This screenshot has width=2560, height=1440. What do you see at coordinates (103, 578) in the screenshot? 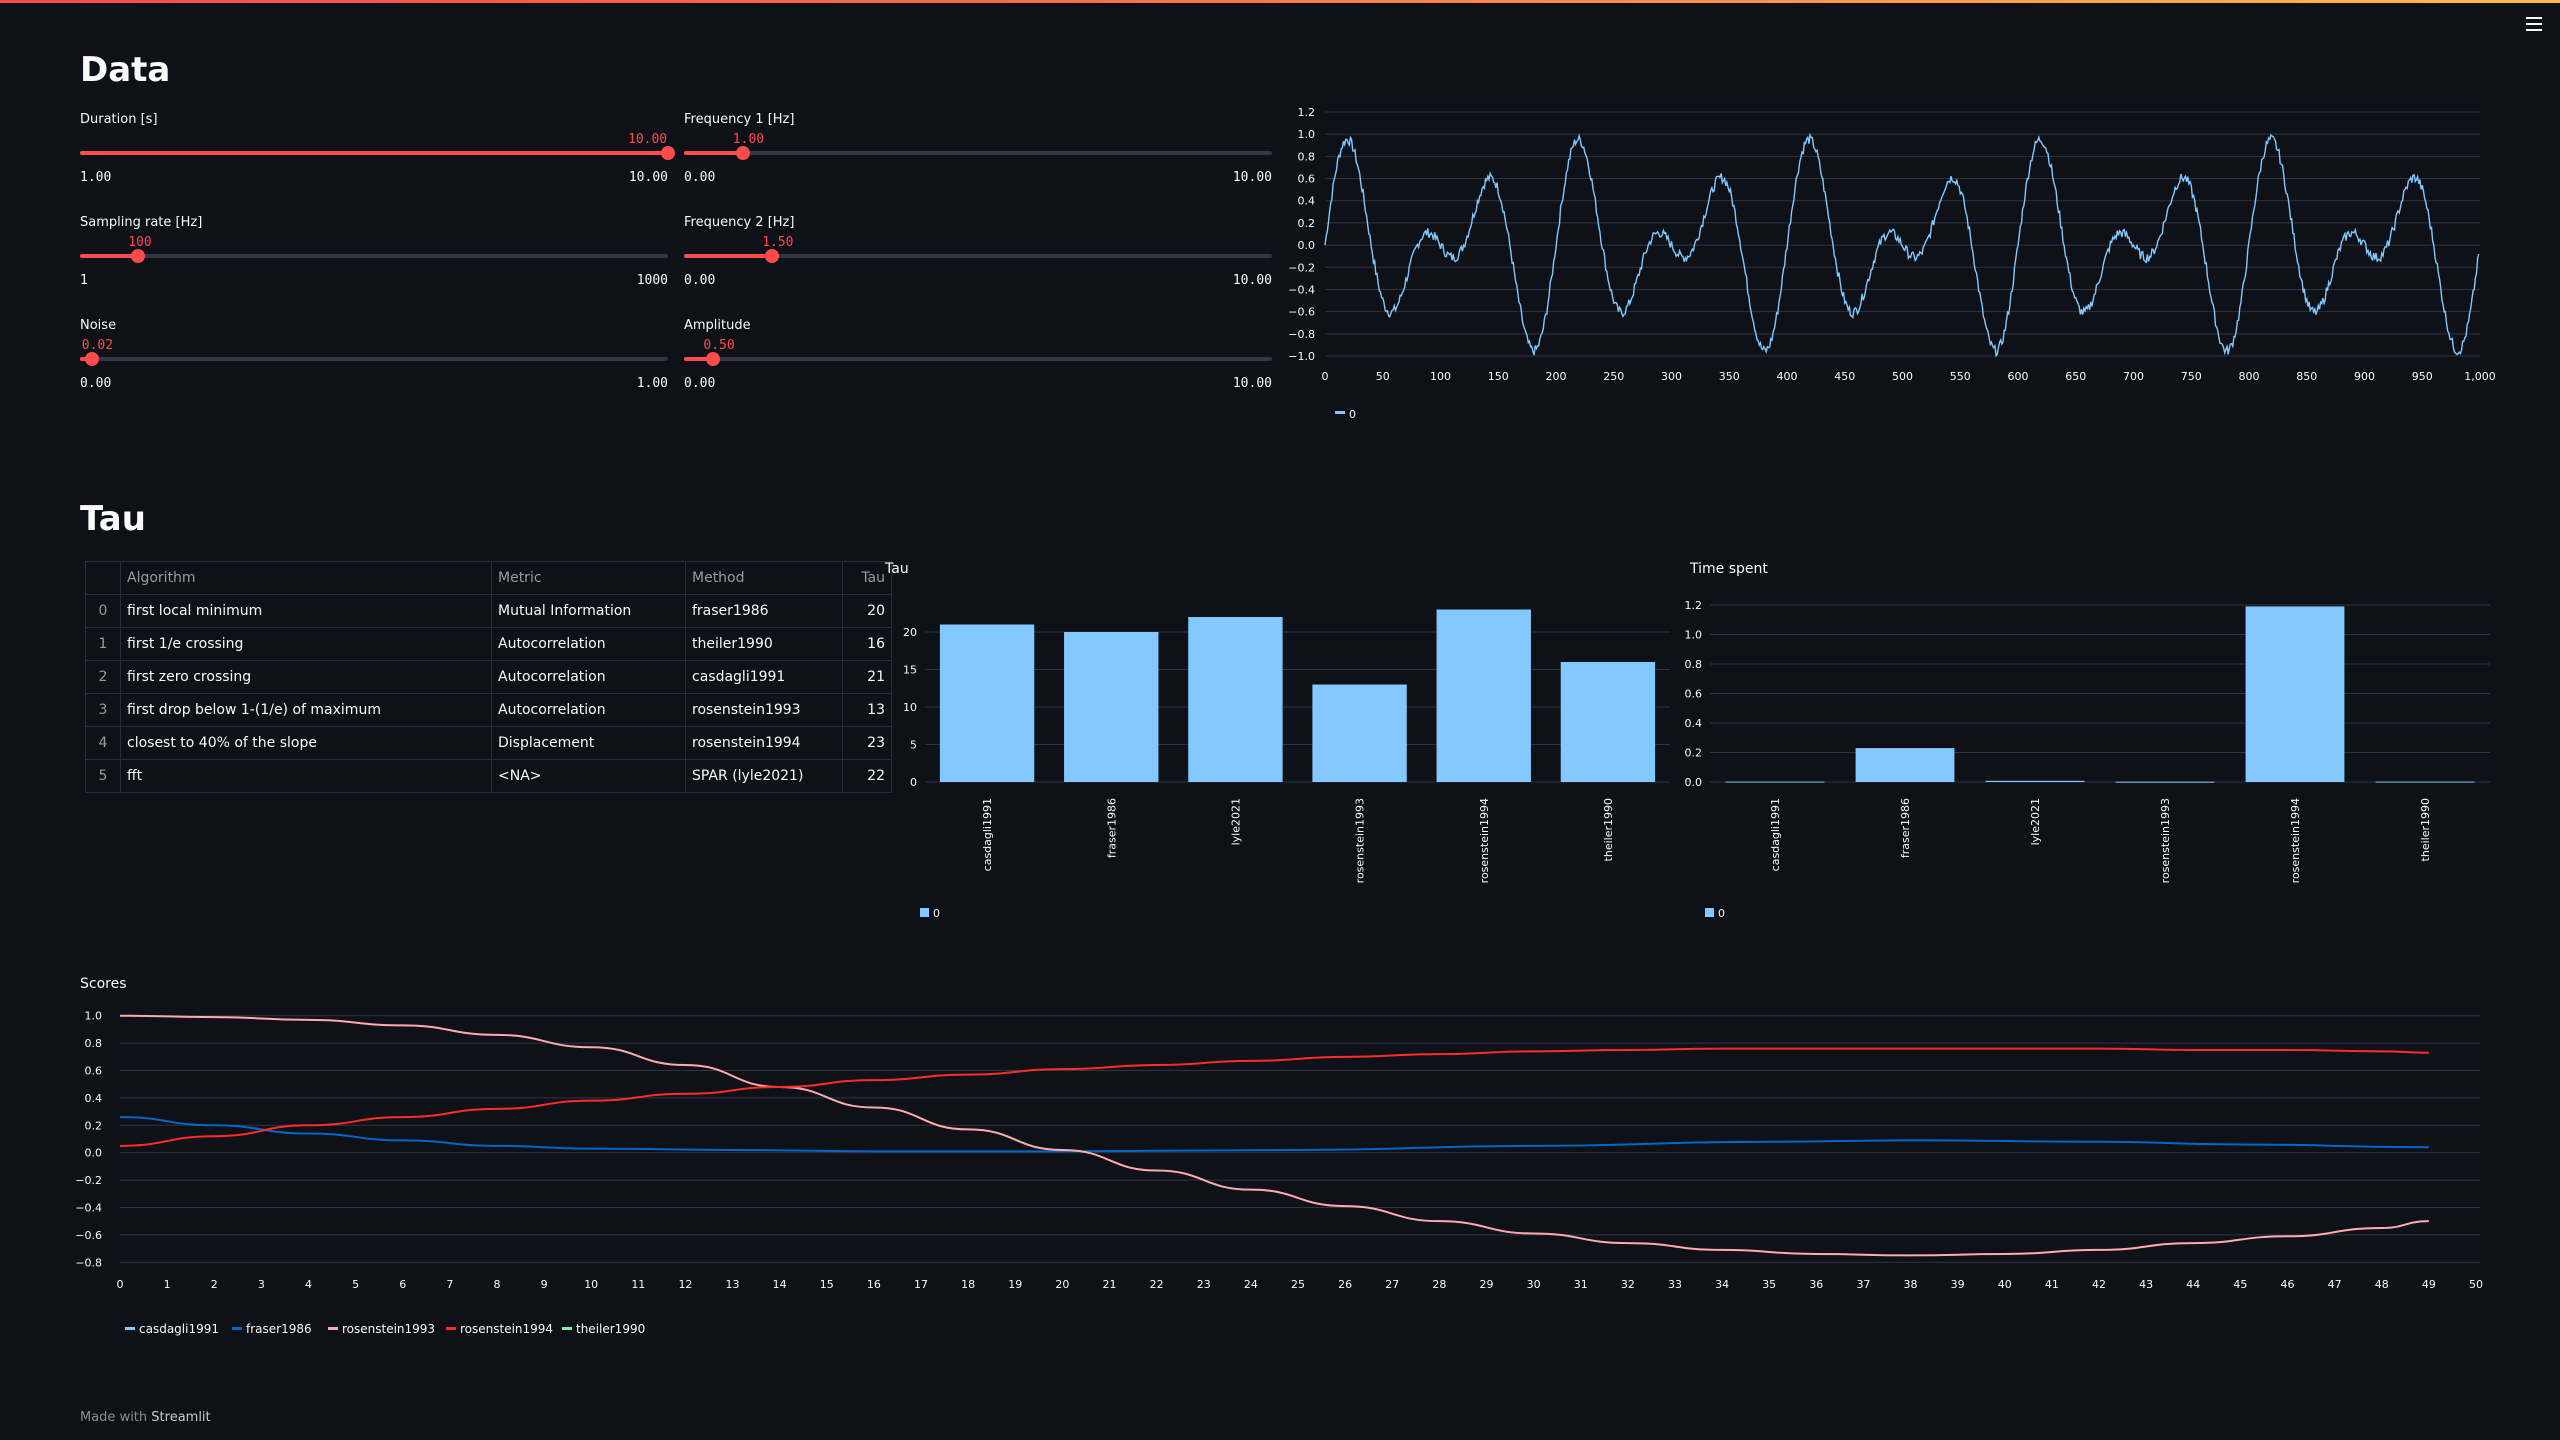
I see `table-header-index` at bounding box center [103, 578].